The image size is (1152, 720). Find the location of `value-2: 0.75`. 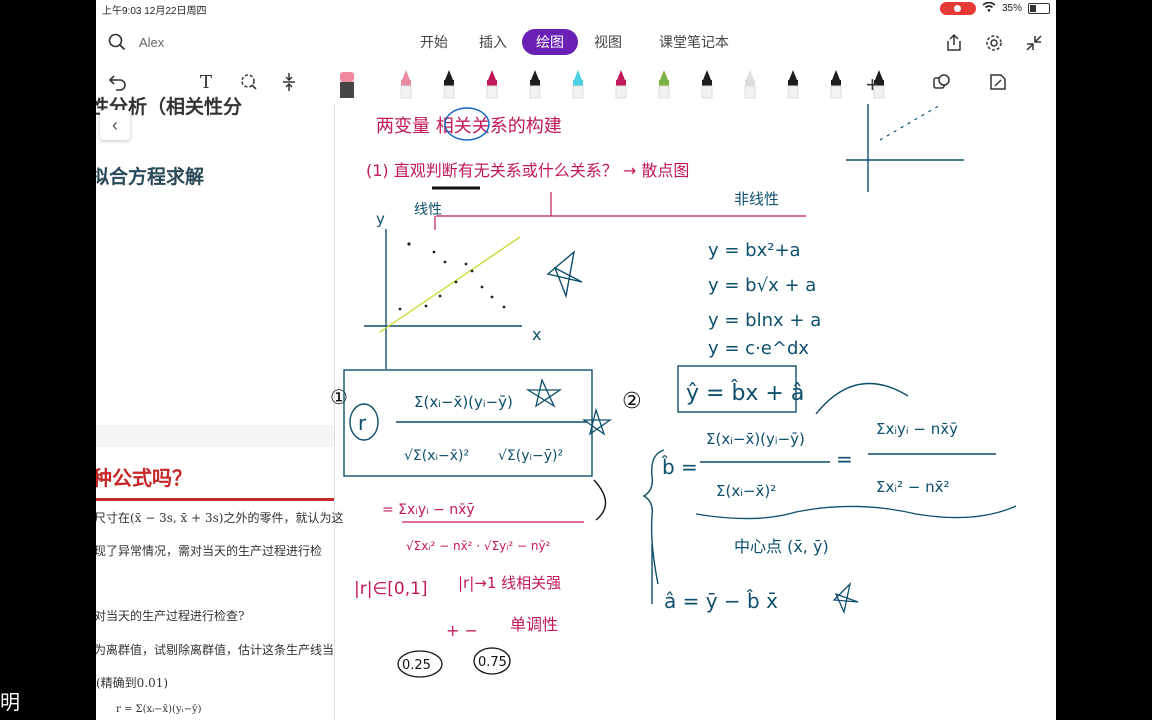

value-2: 0.75 is located at coordinates (492, 662).